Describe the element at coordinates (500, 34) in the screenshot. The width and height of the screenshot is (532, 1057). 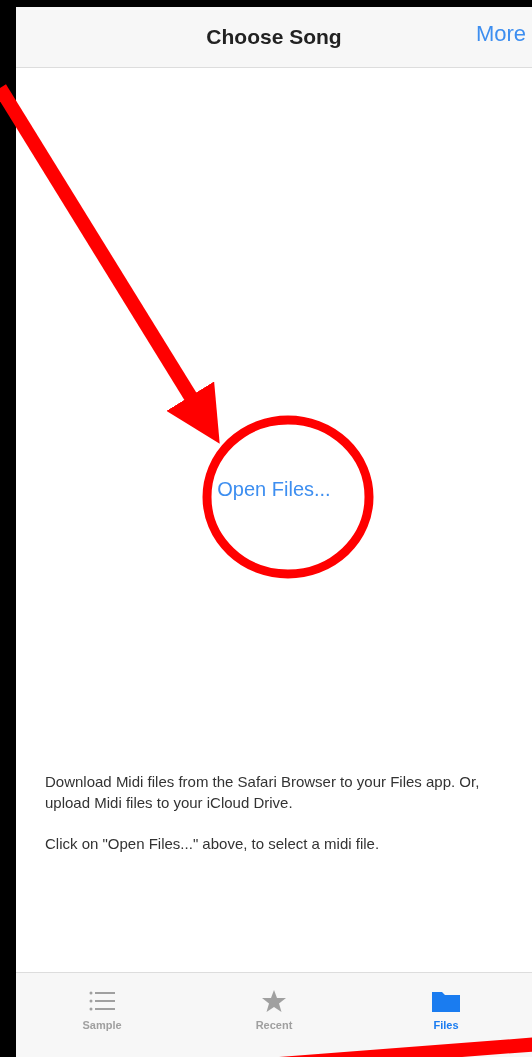
I see `more-button: More` at that location.